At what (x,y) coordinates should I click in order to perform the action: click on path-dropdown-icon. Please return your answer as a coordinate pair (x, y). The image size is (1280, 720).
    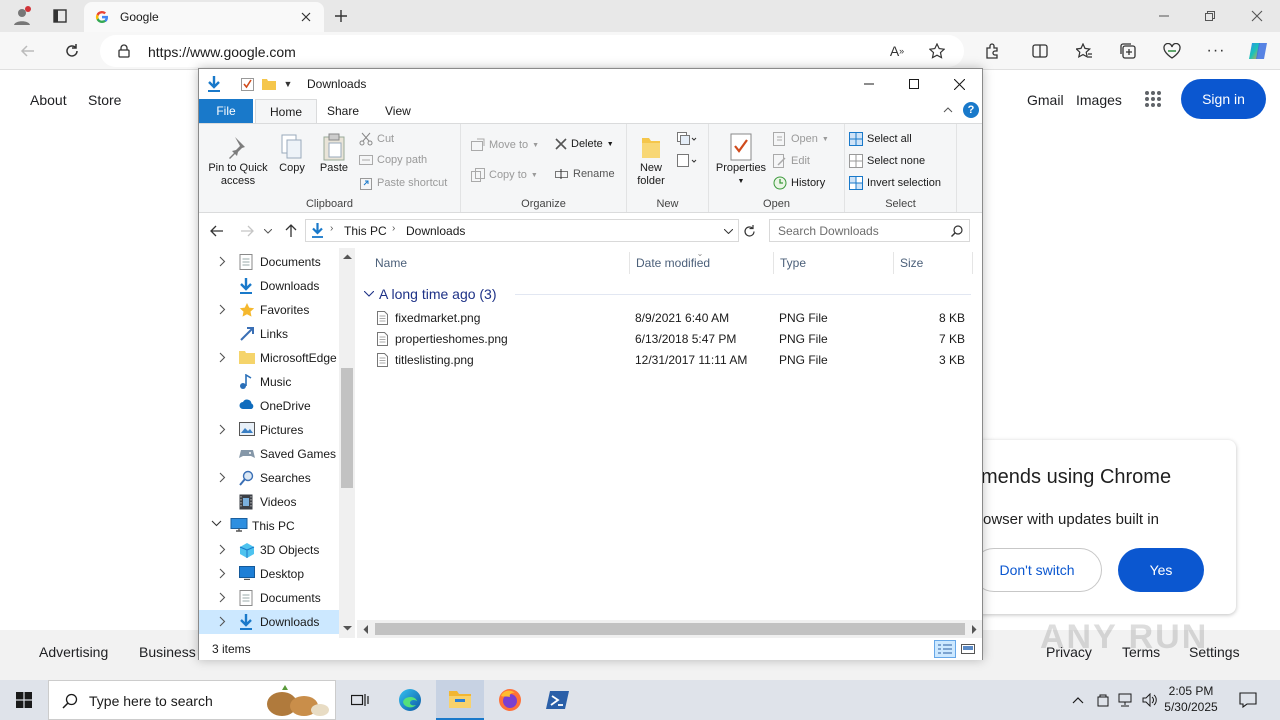
    Looking at the image, I should click on (728, 231).